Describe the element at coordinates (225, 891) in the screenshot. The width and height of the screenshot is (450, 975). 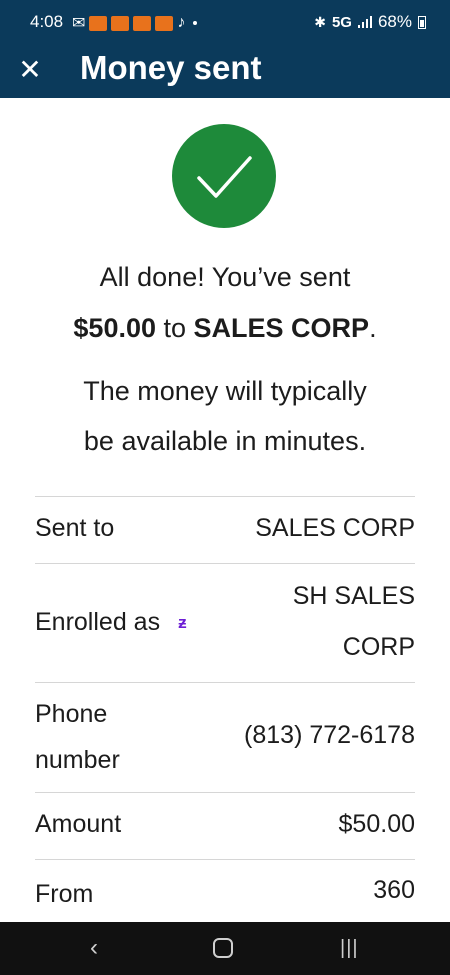
I see `detail-row-from: From 360` at that location.